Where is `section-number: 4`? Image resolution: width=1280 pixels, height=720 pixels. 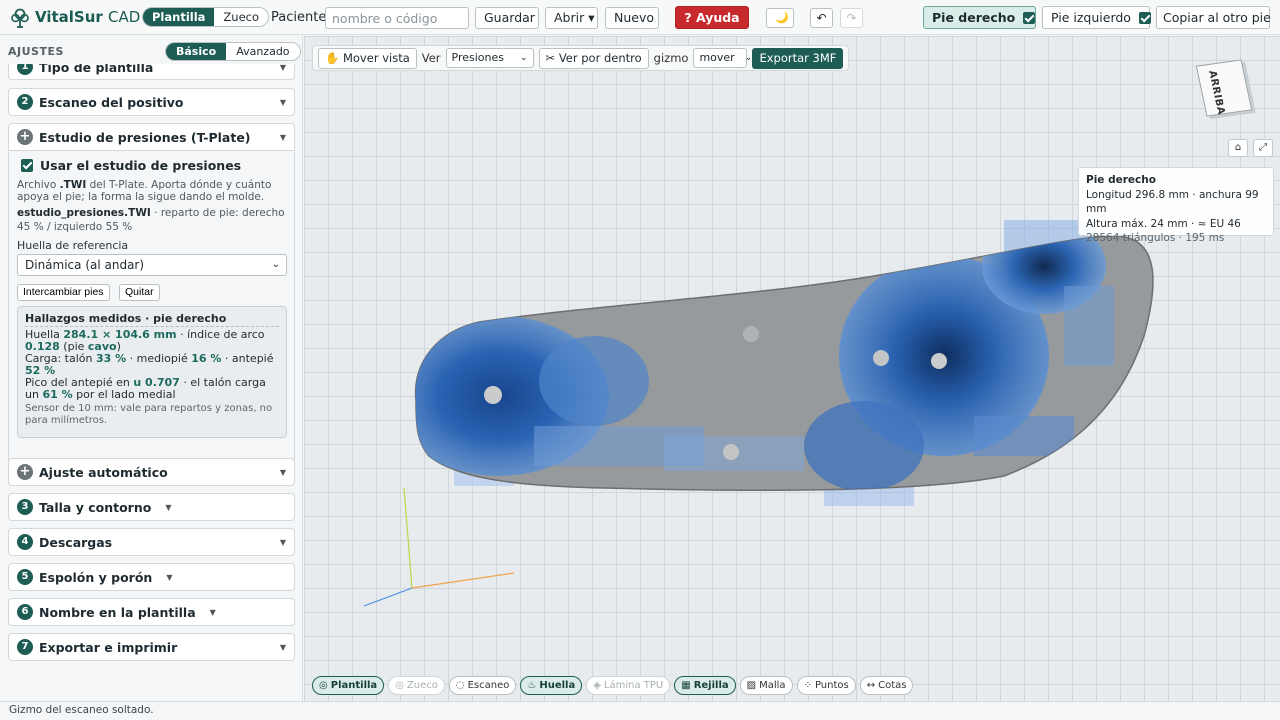
section-number: 4 is located at coordinates (25, 542).